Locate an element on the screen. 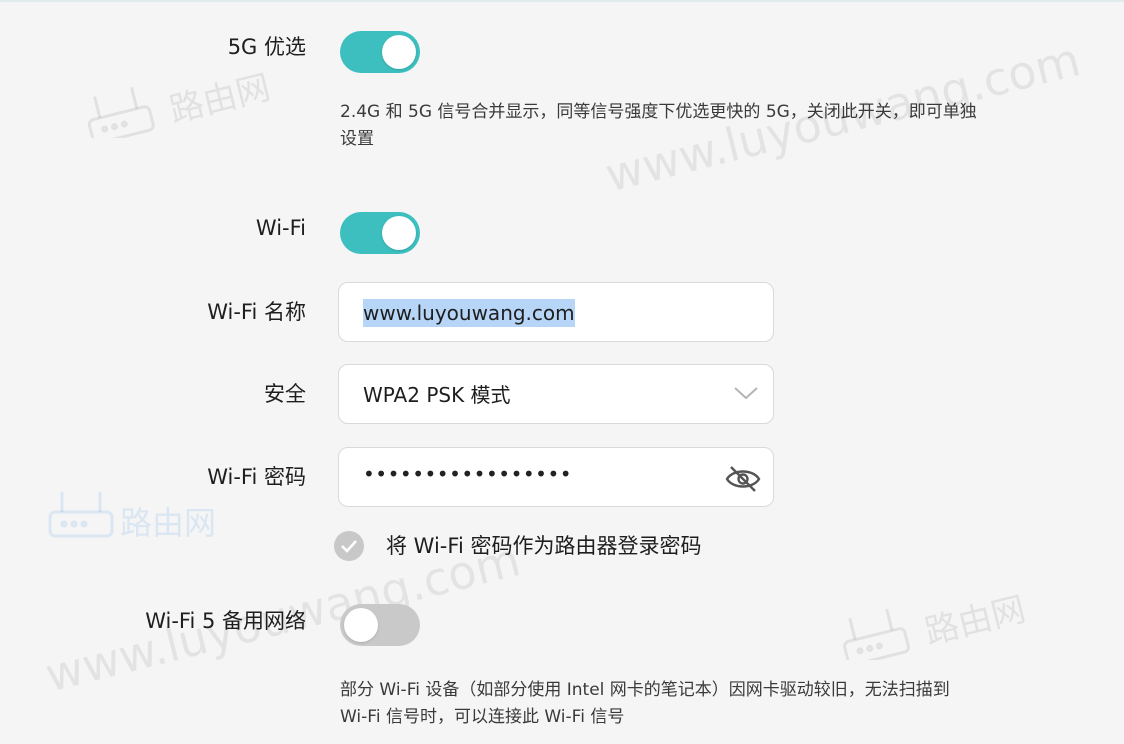  security-selected-value: WPA2 PSK 模式 is located at coordinates (437, 395).